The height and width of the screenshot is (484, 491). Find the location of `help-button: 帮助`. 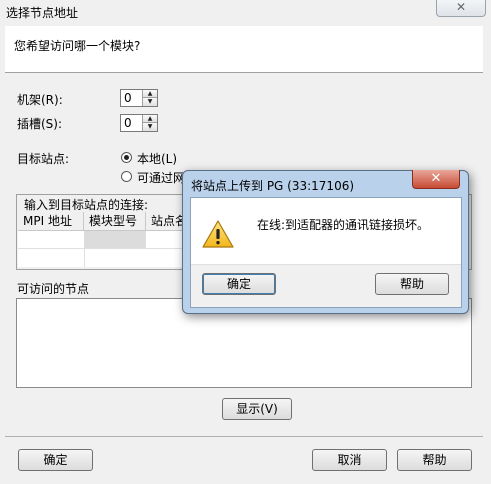

help-button: 帮助 is located at coordinates (434, 460).